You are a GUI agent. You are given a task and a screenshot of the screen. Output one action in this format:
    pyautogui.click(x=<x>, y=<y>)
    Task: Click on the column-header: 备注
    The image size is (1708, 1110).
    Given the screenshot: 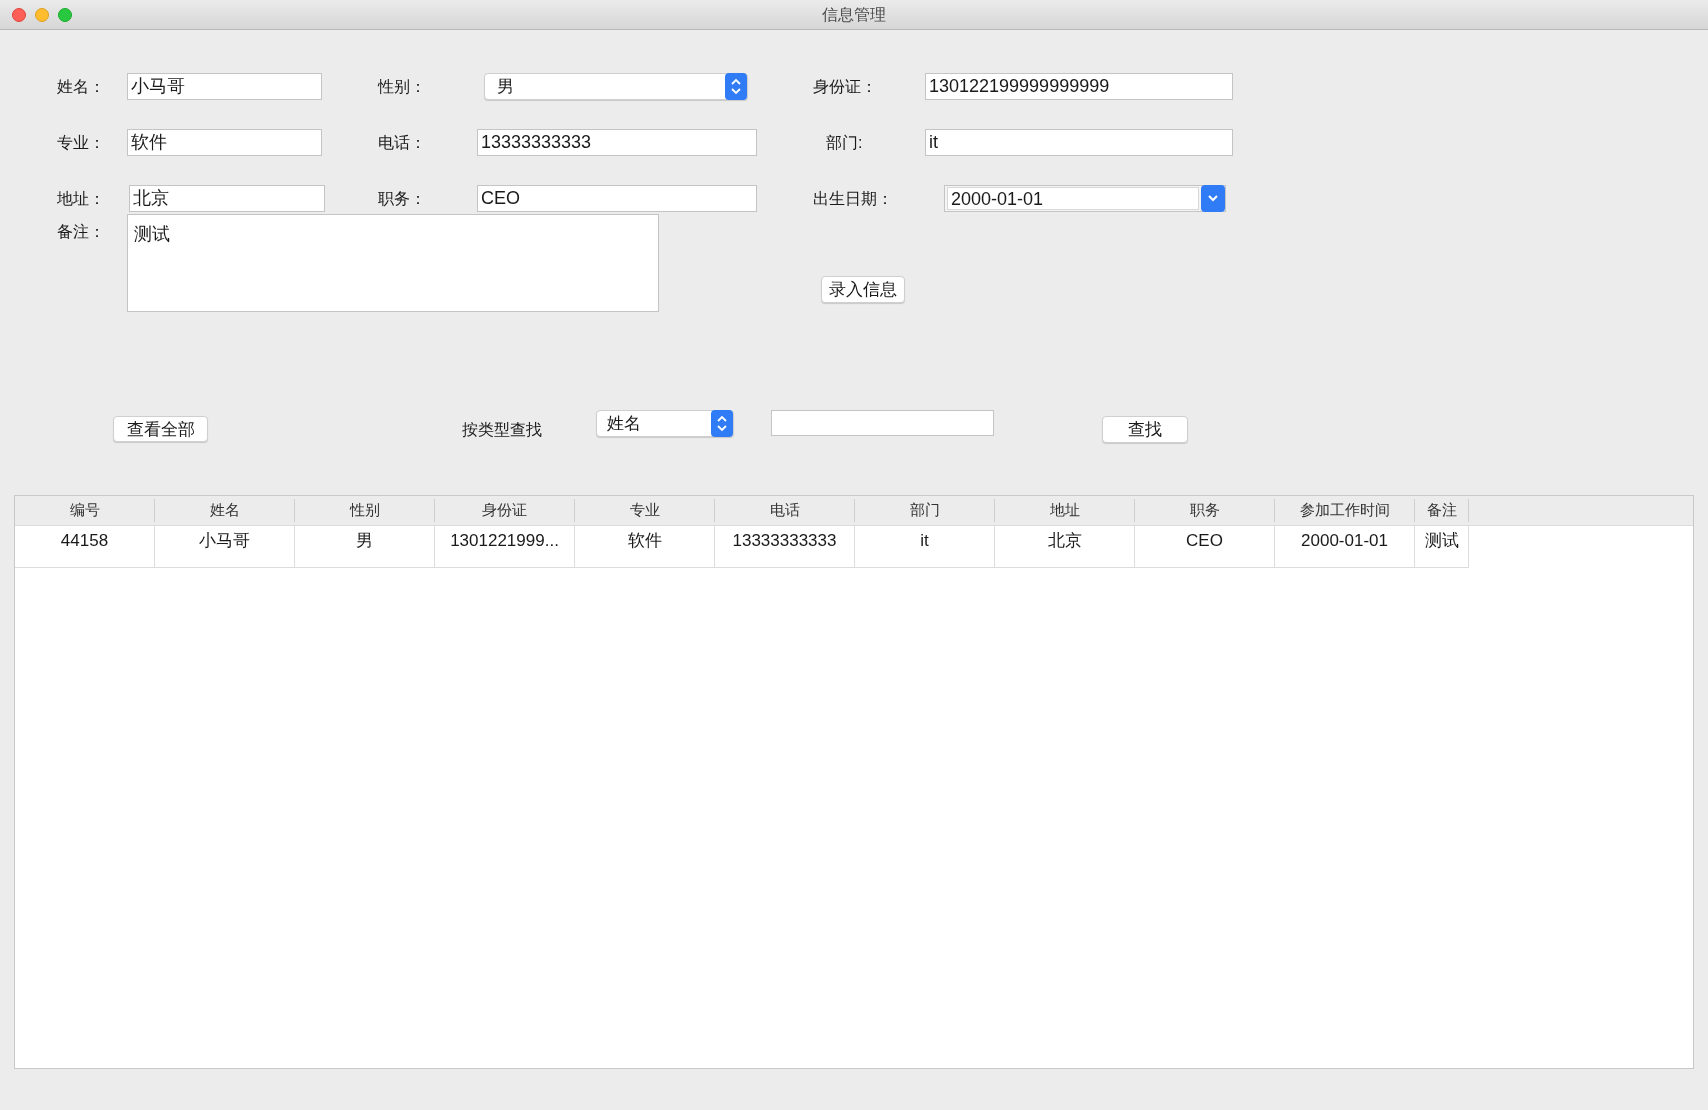 What is the action you would take?
    pyautogui.click(x=1442, y=510)
    